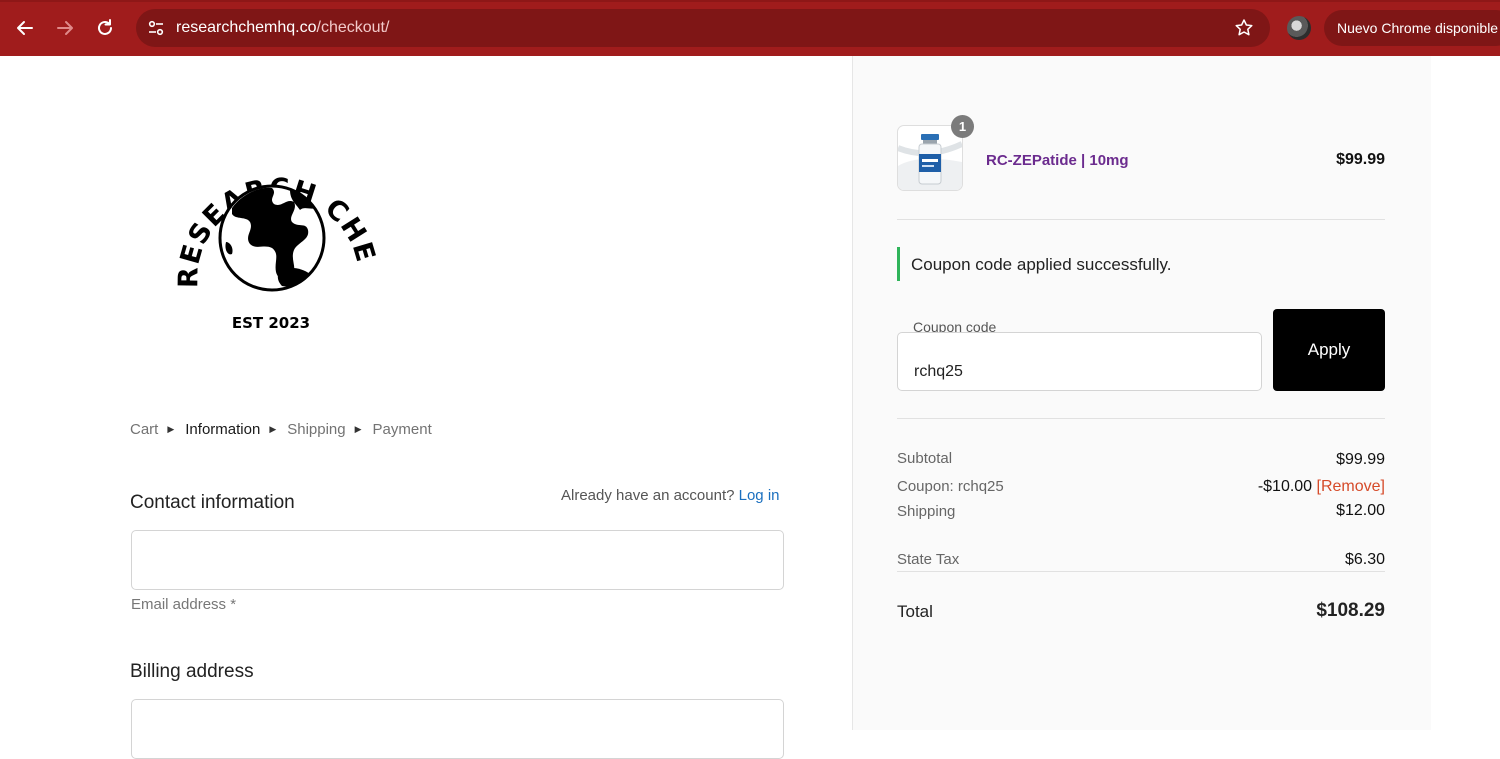 Image resolution: width=1500 pixels, height=759 pixels. Describe the element at coordinates (759, 495) in the screenshot. I see `login-link: Log in` at that location.